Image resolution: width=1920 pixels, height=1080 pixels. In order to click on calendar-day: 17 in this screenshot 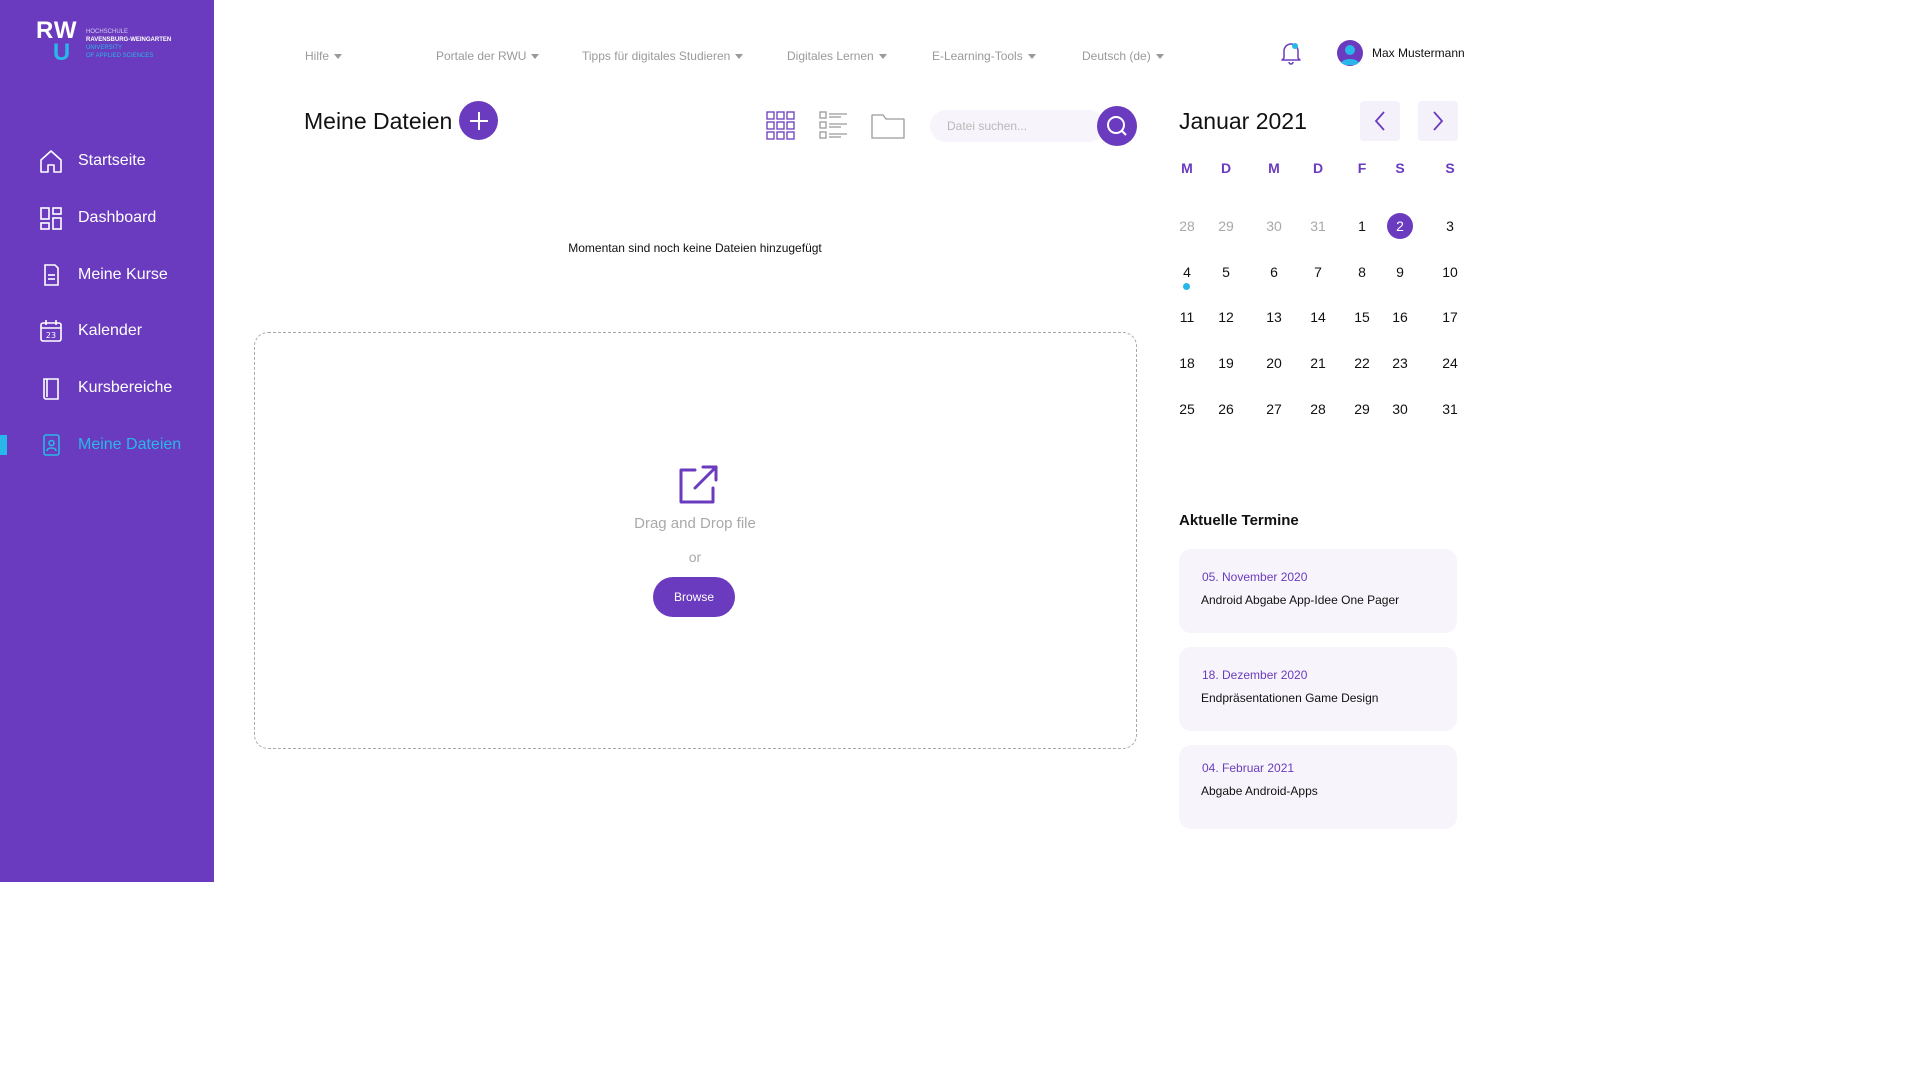, I will do `click(1450, 317)`.